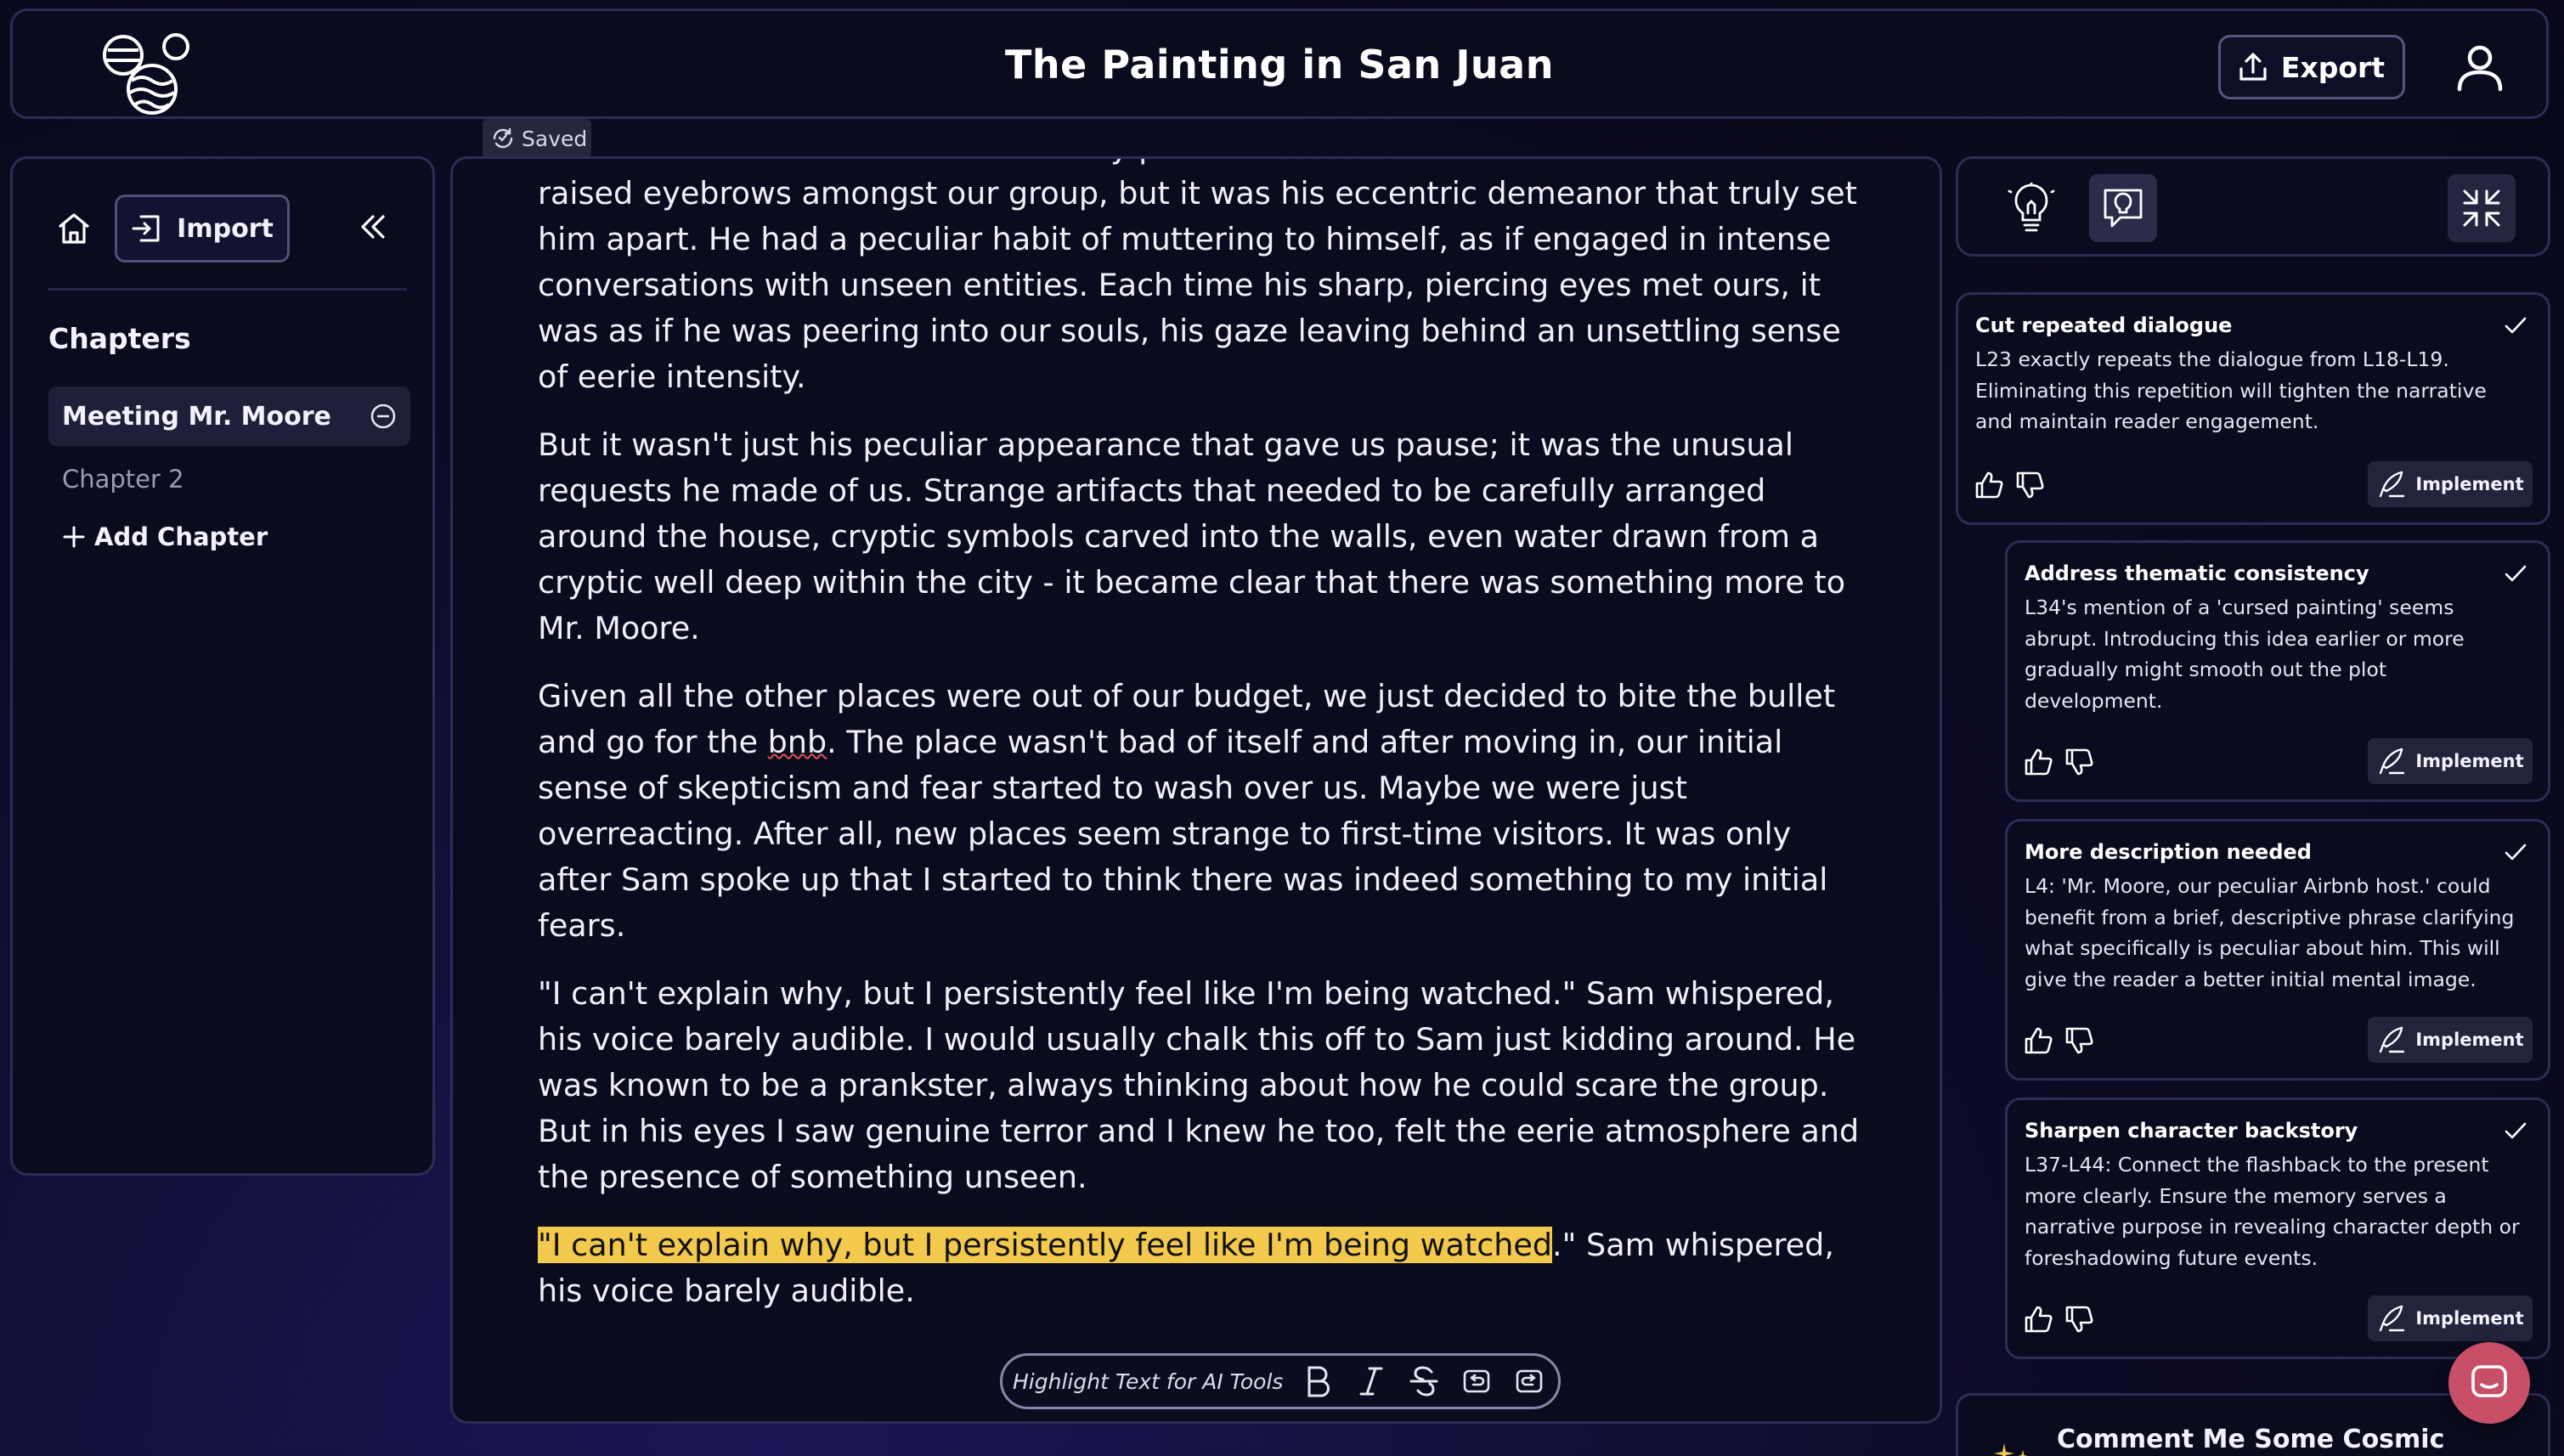  I want to click on user-icon, so click(2479, 69).